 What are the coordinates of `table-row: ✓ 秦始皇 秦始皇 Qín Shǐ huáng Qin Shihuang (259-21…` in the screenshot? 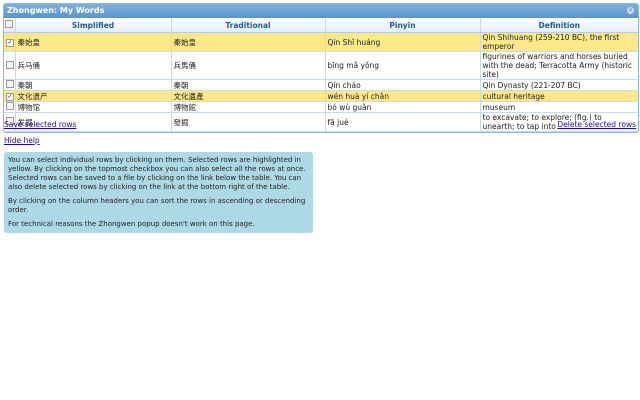 It's located at (321, 42).